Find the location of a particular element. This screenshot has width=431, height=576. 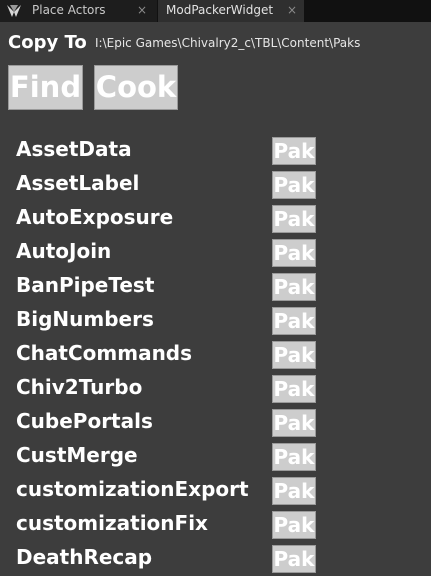

mod-row: BigNumbers Pak is located at coordinates (215, 321).